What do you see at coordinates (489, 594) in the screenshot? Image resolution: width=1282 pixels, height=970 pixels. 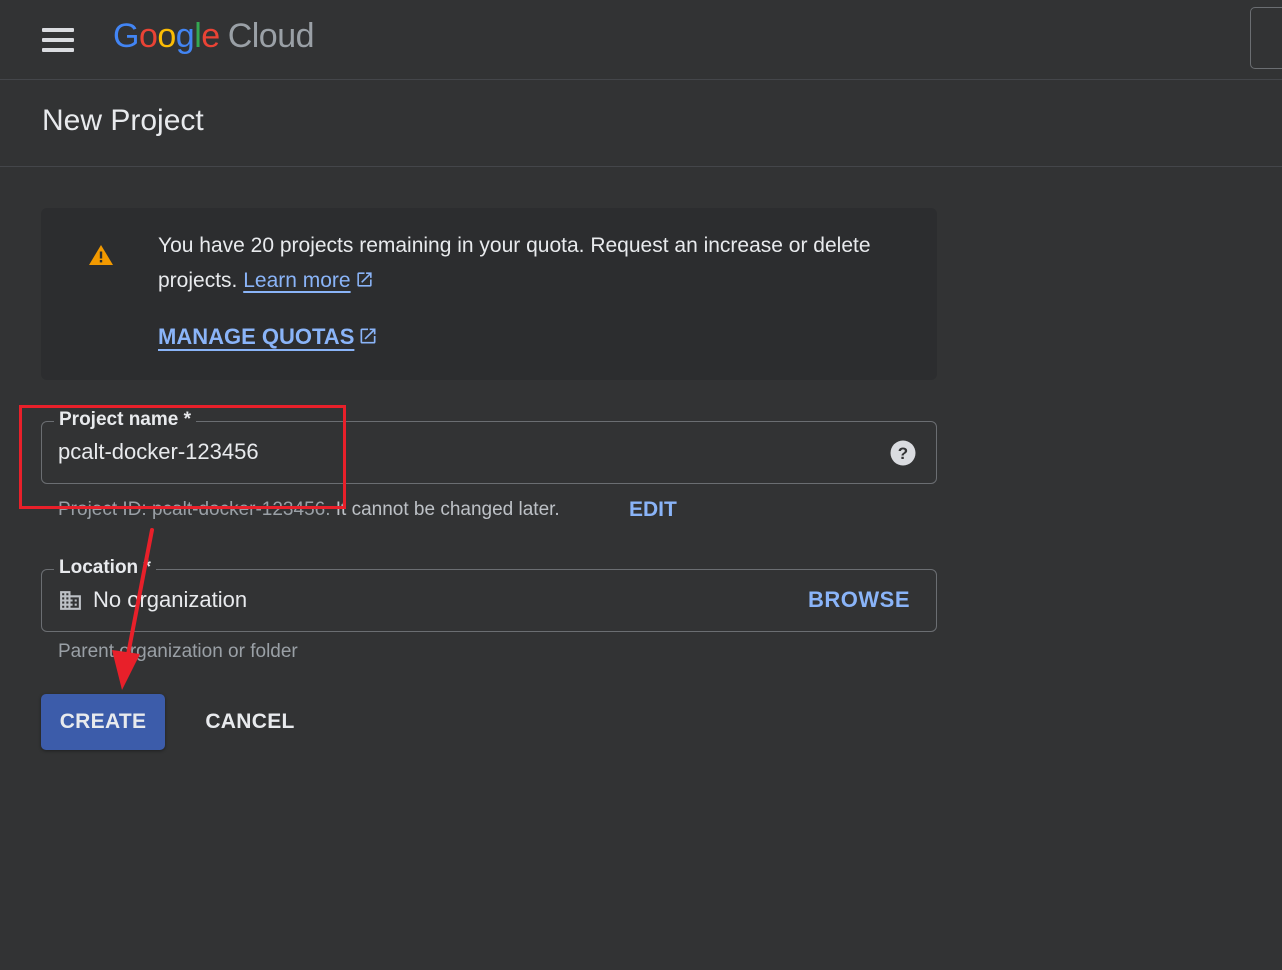 I see `location-field: Location * No organization BROWSE` at bounding box center [489, 594].